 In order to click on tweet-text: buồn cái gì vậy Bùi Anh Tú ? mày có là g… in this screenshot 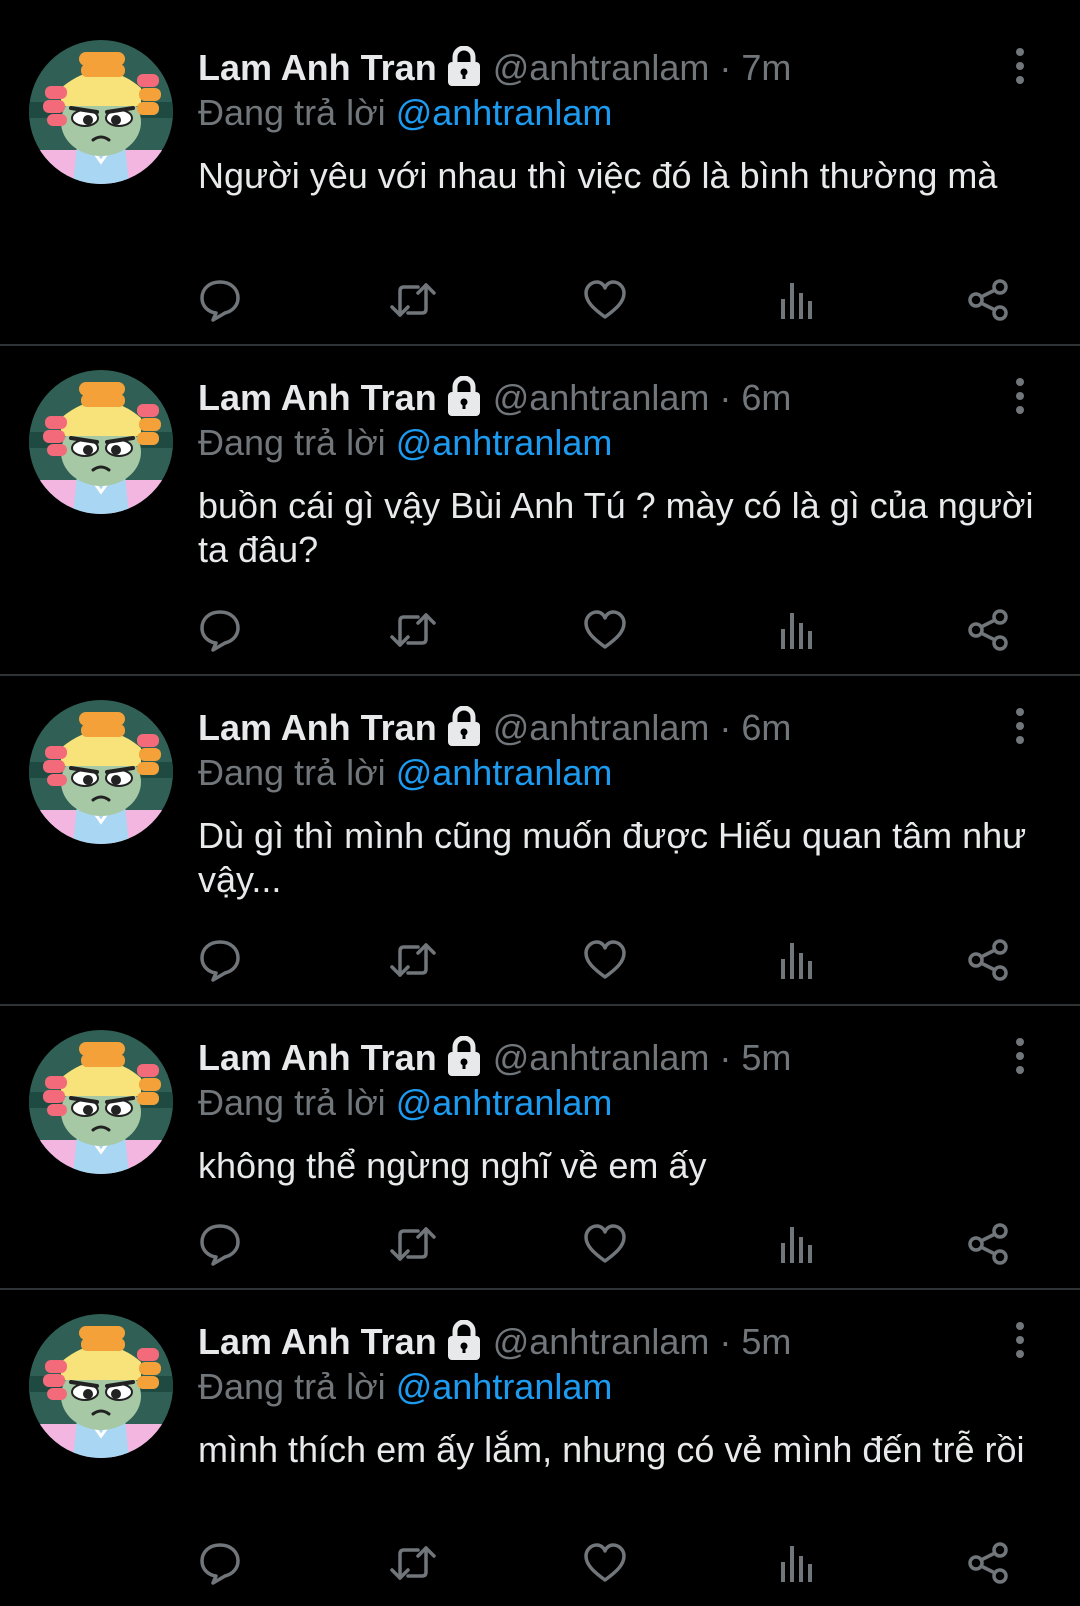, I will do `click(616, 527)`.